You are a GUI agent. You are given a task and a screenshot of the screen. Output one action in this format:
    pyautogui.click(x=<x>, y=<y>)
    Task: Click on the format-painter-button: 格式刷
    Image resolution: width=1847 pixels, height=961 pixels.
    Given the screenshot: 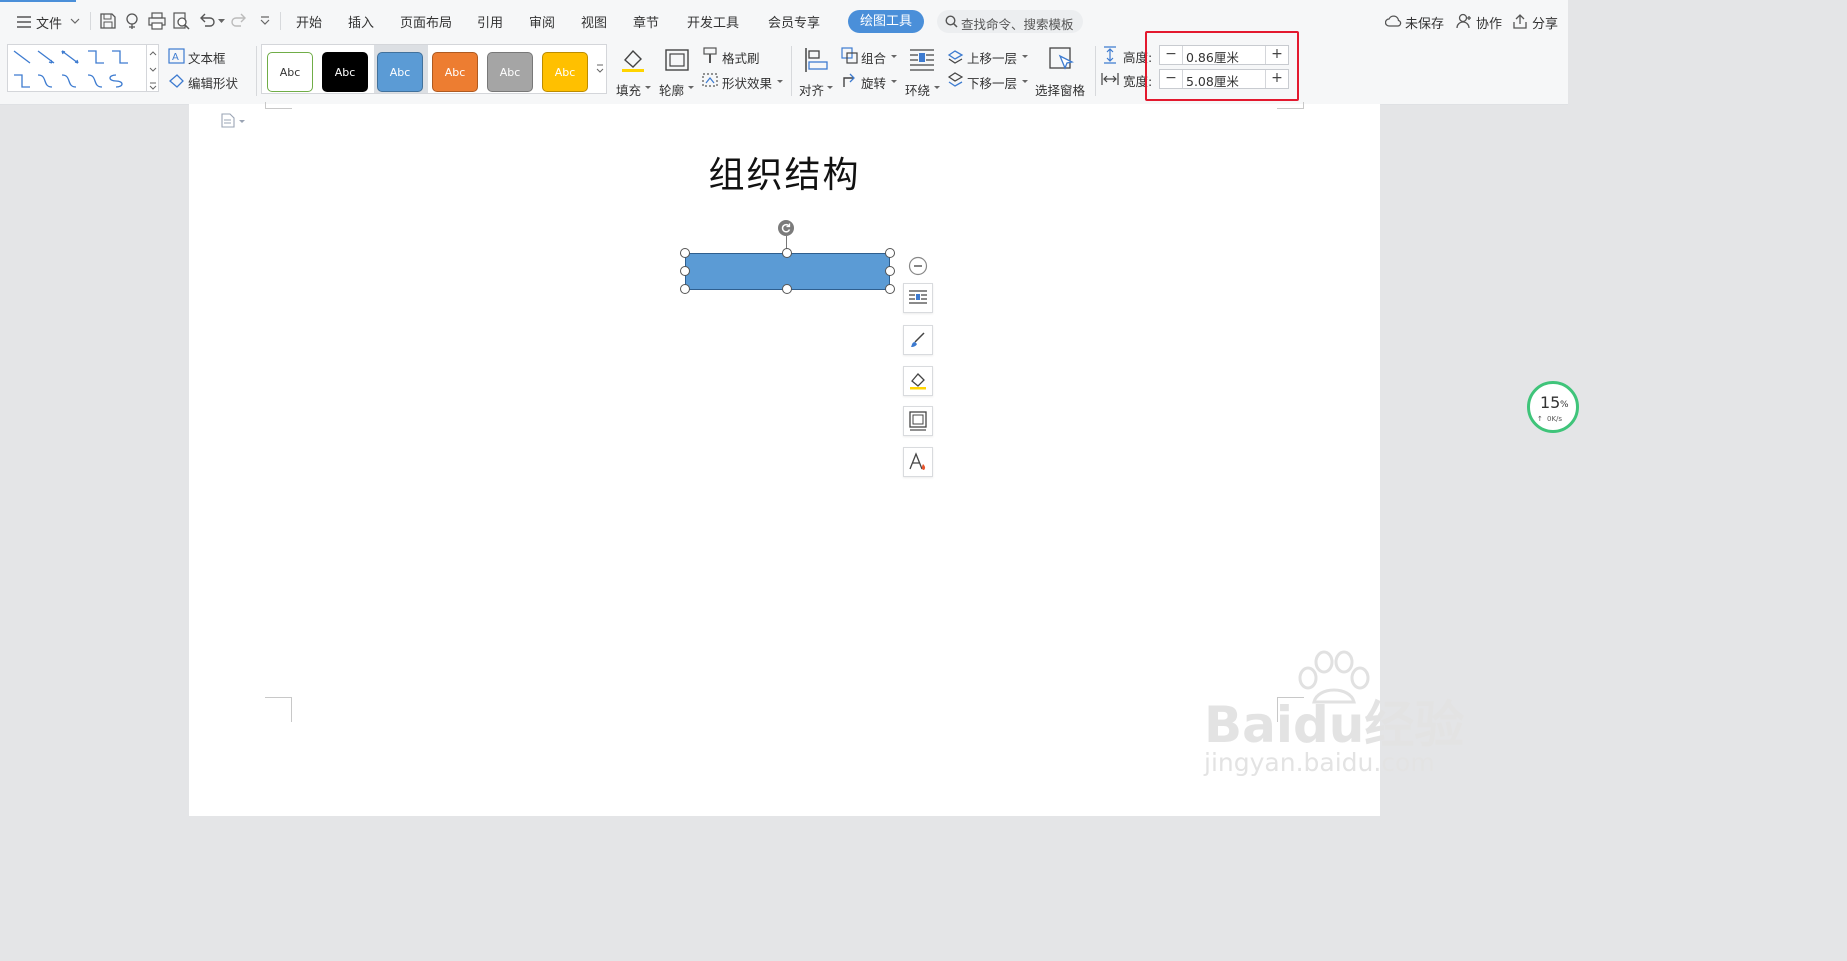 What is the action you would take?
    pyautogui.click(x=737, y=57)
    